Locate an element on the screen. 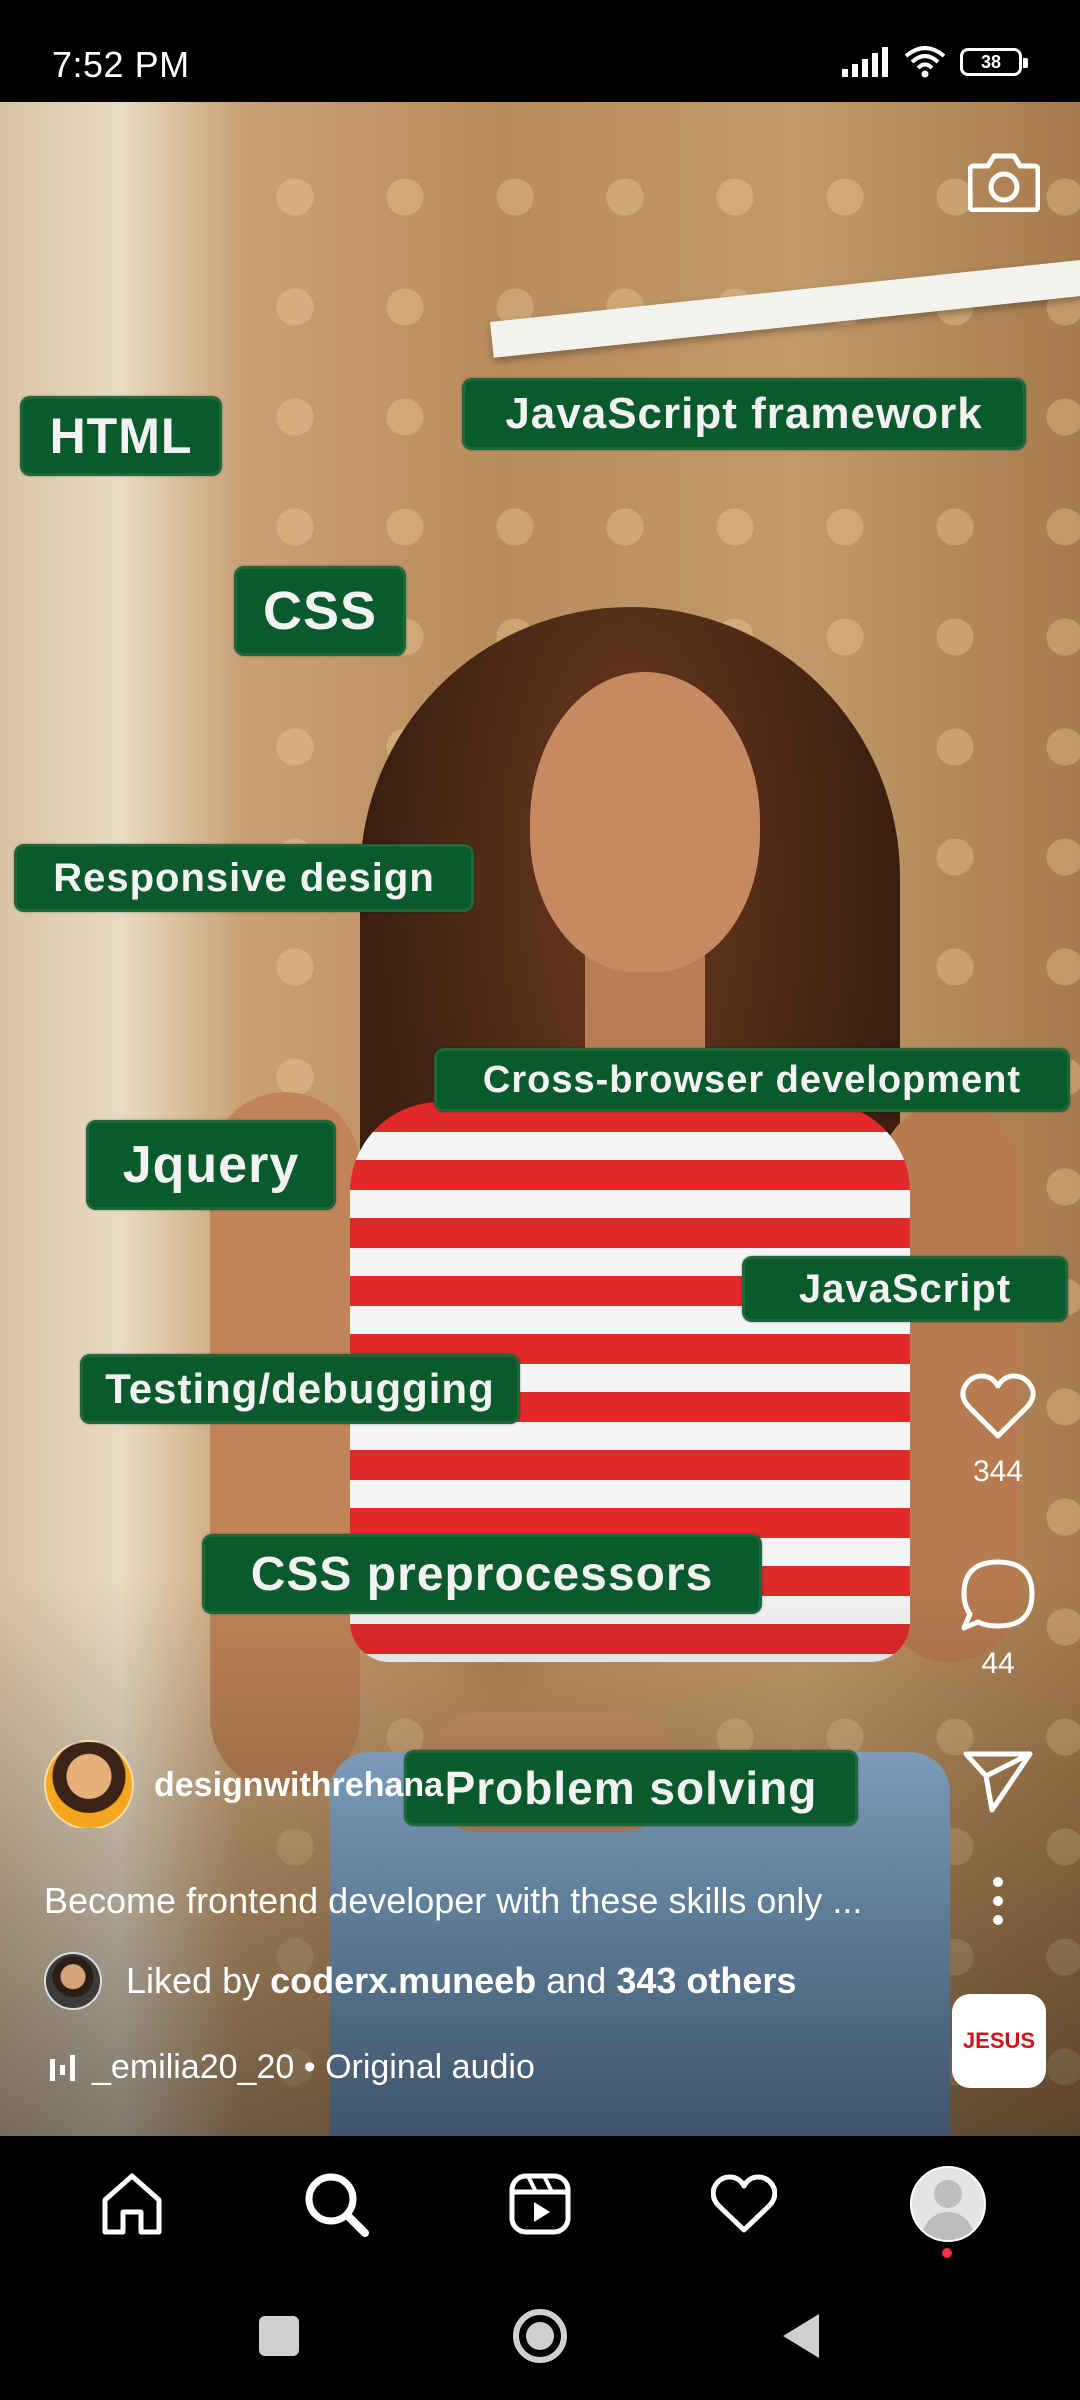 The height and width of the screenshot is (2400, 1080). share-action is located at coordinates (998, 1783).